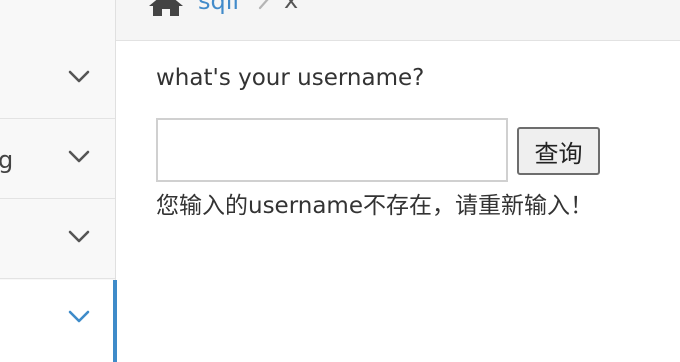  I want to click on query-button: 查询, so click(558, 151).